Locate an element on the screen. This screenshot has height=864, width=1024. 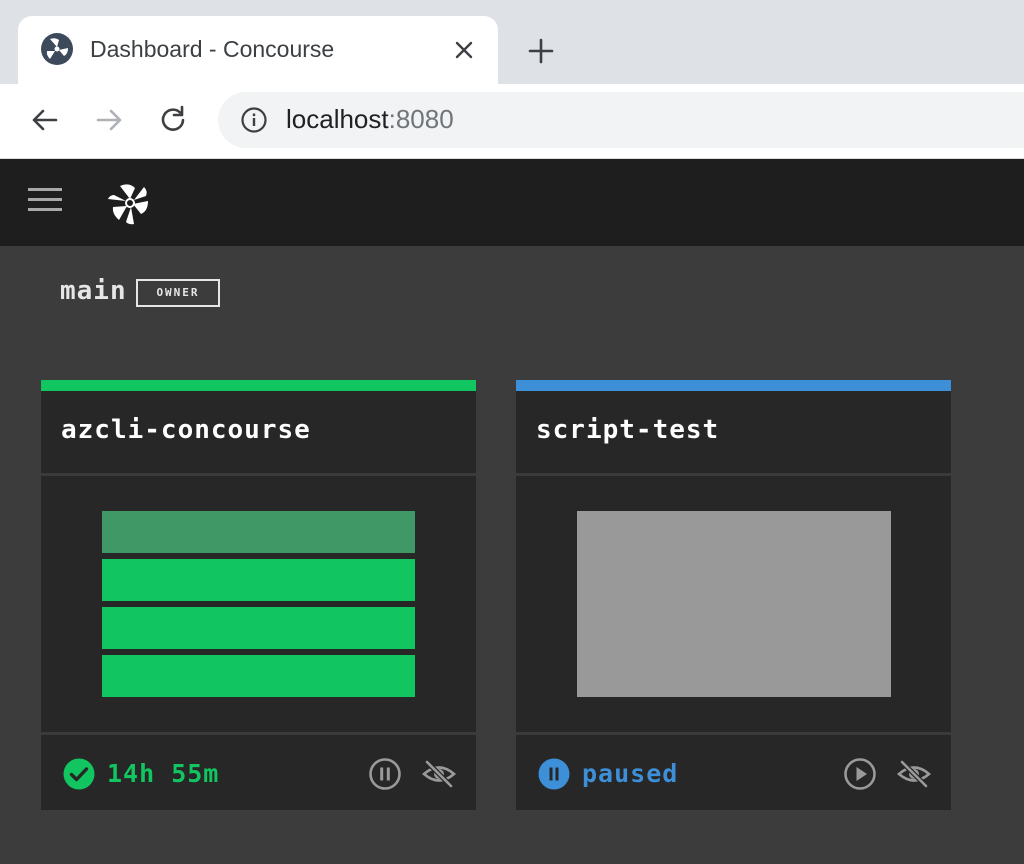
pipeline-card-footer: 14h 55m is located at coordinates (258, 772).